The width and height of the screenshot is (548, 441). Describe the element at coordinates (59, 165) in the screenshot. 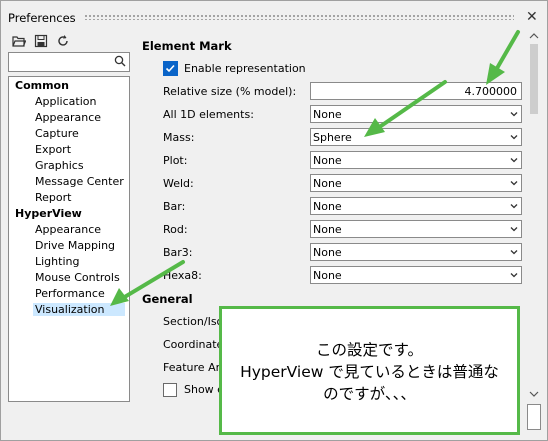

I see `tree-item-graphics: Graphics` at that location.